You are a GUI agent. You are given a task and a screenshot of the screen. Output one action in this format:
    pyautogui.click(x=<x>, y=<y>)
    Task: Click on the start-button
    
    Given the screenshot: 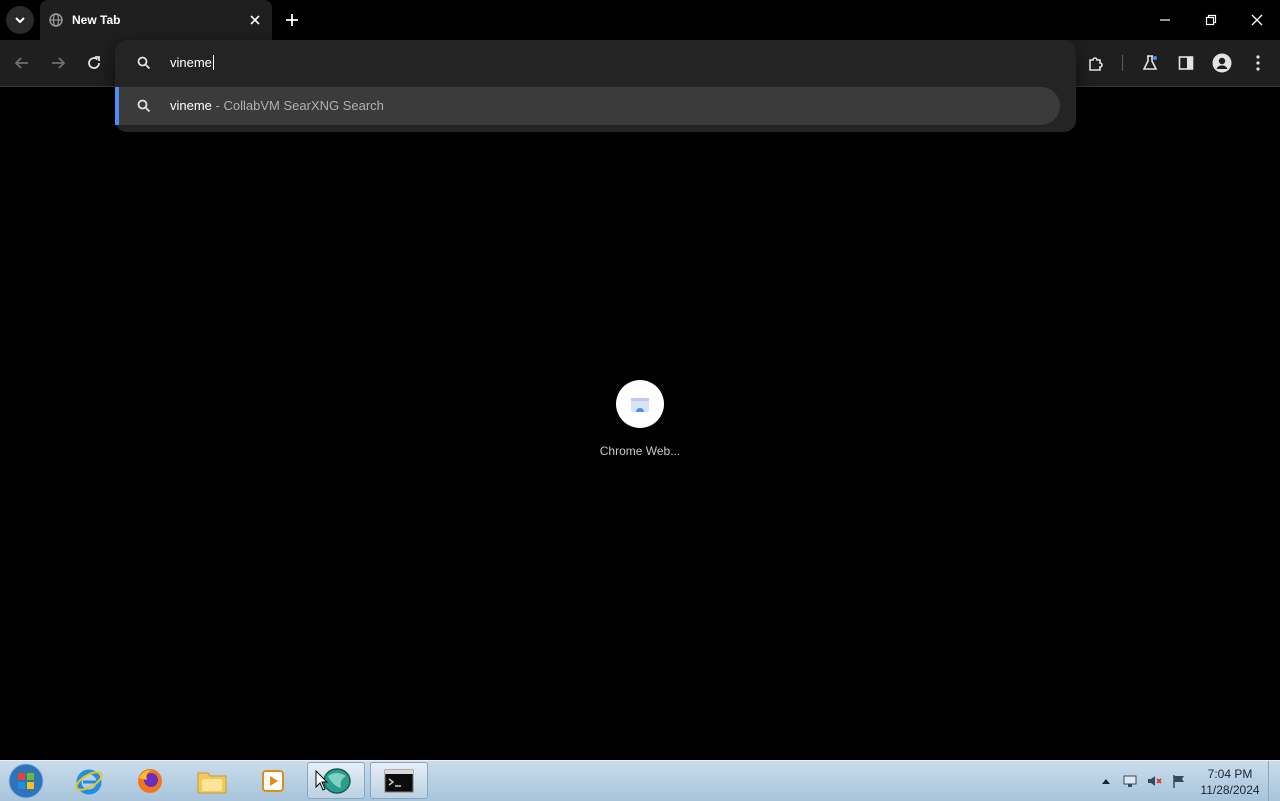 What is the action you would take?
    pyautogui.click(x=26, y=781)
    